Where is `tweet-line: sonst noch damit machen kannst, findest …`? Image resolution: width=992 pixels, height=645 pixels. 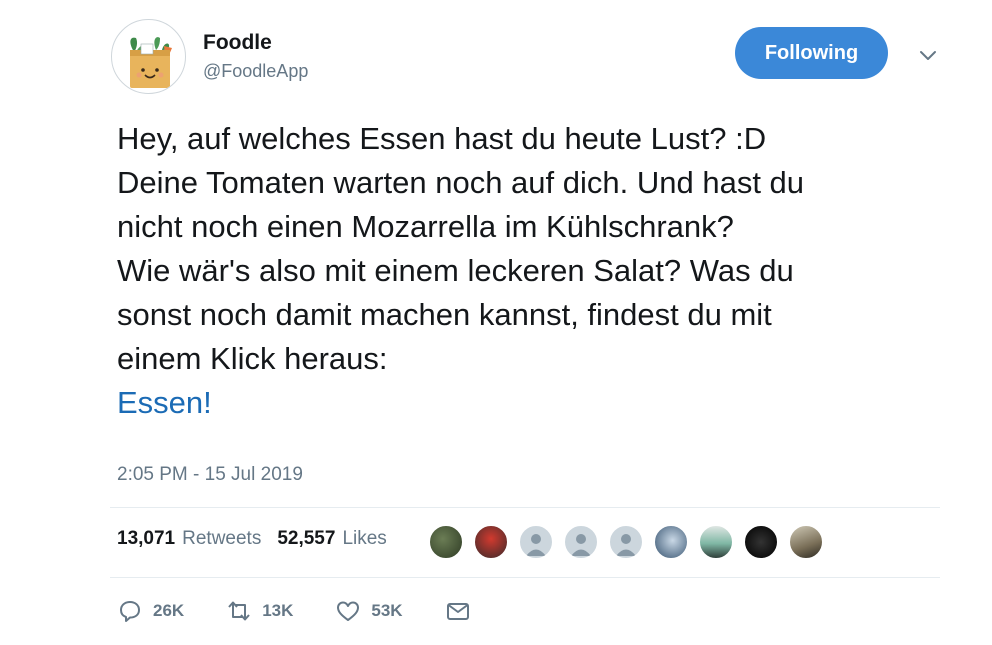 tweet-line: sonst noch damit machen kannst, findest … is located at coordinates (444, 314).